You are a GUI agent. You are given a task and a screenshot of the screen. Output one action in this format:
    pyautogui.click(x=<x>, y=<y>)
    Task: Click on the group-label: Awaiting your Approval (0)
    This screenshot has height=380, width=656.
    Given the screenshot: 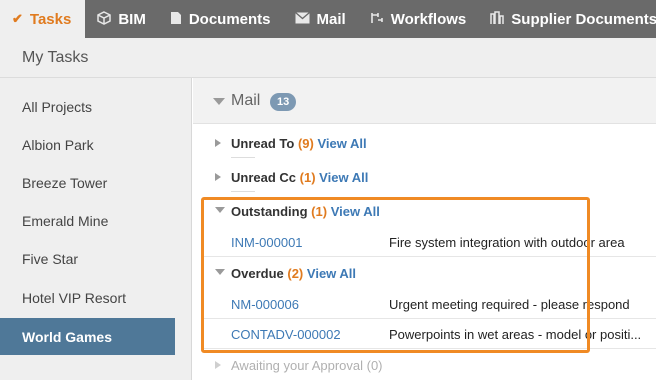 What is the action you would take?
    pyautogui.click(x=307, y=365)
    